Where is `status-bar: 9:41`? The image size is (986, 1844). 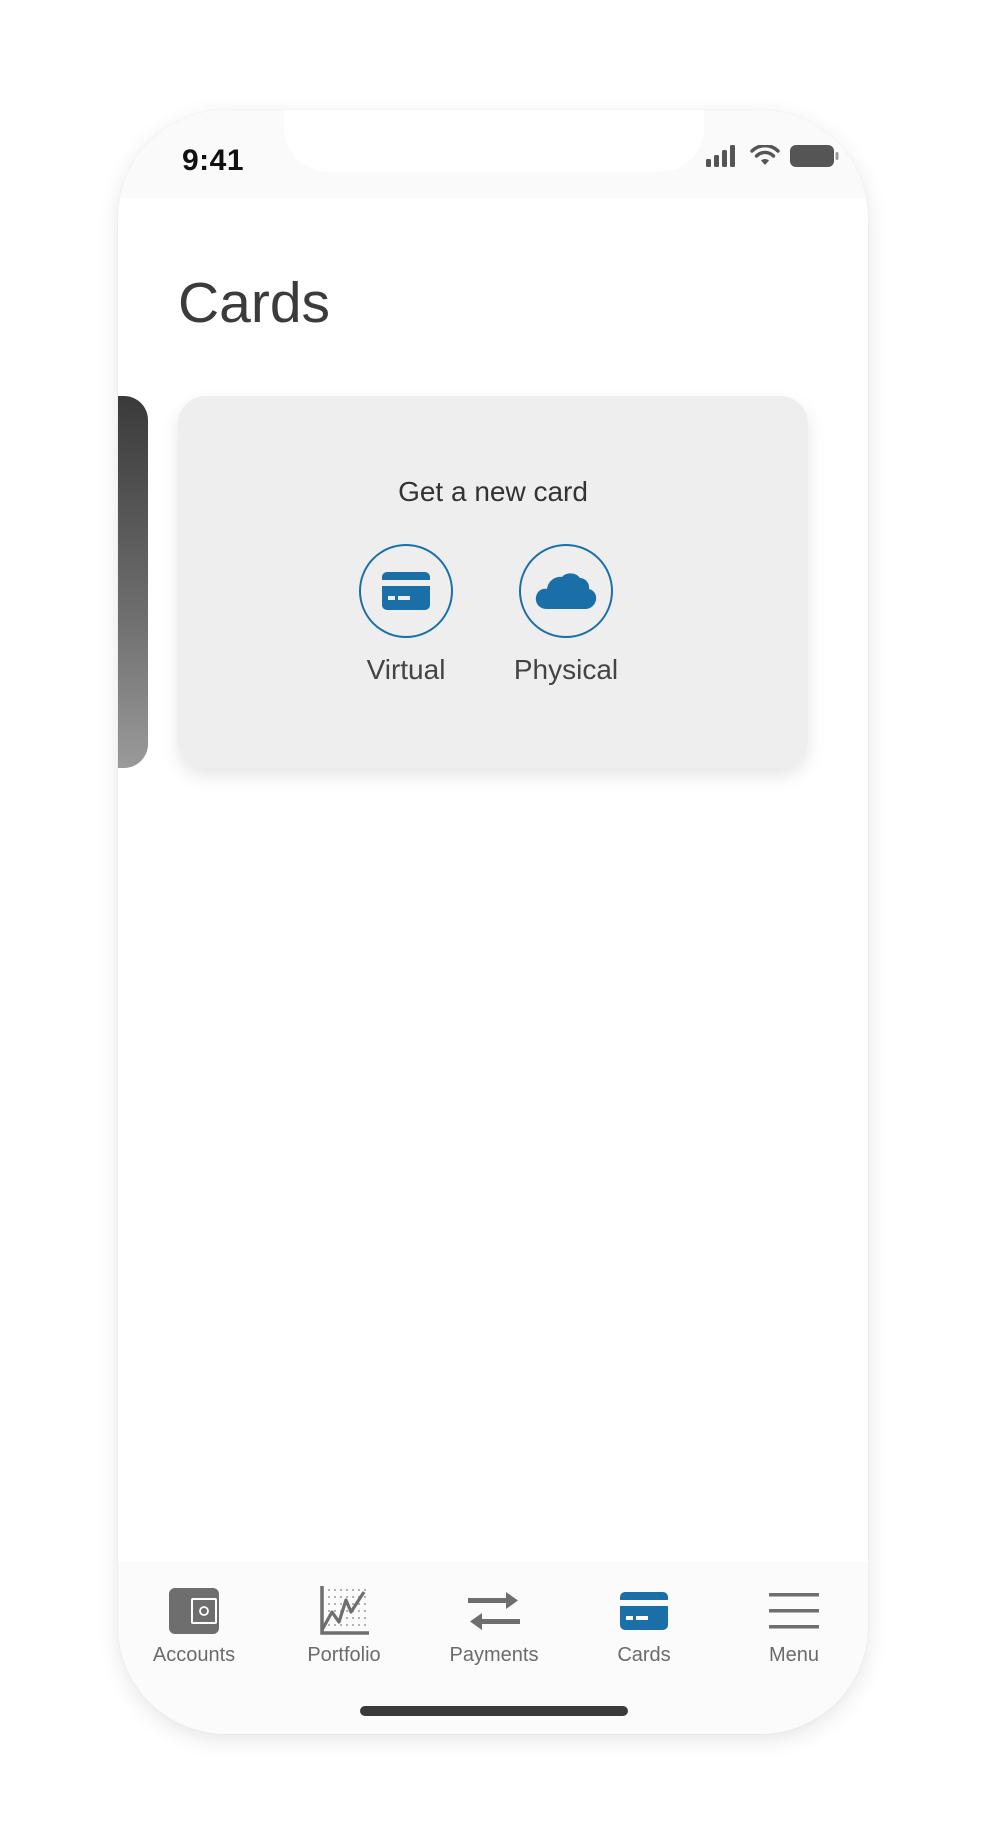 status-bar: 9:41 is located at coordinates (493, 154).